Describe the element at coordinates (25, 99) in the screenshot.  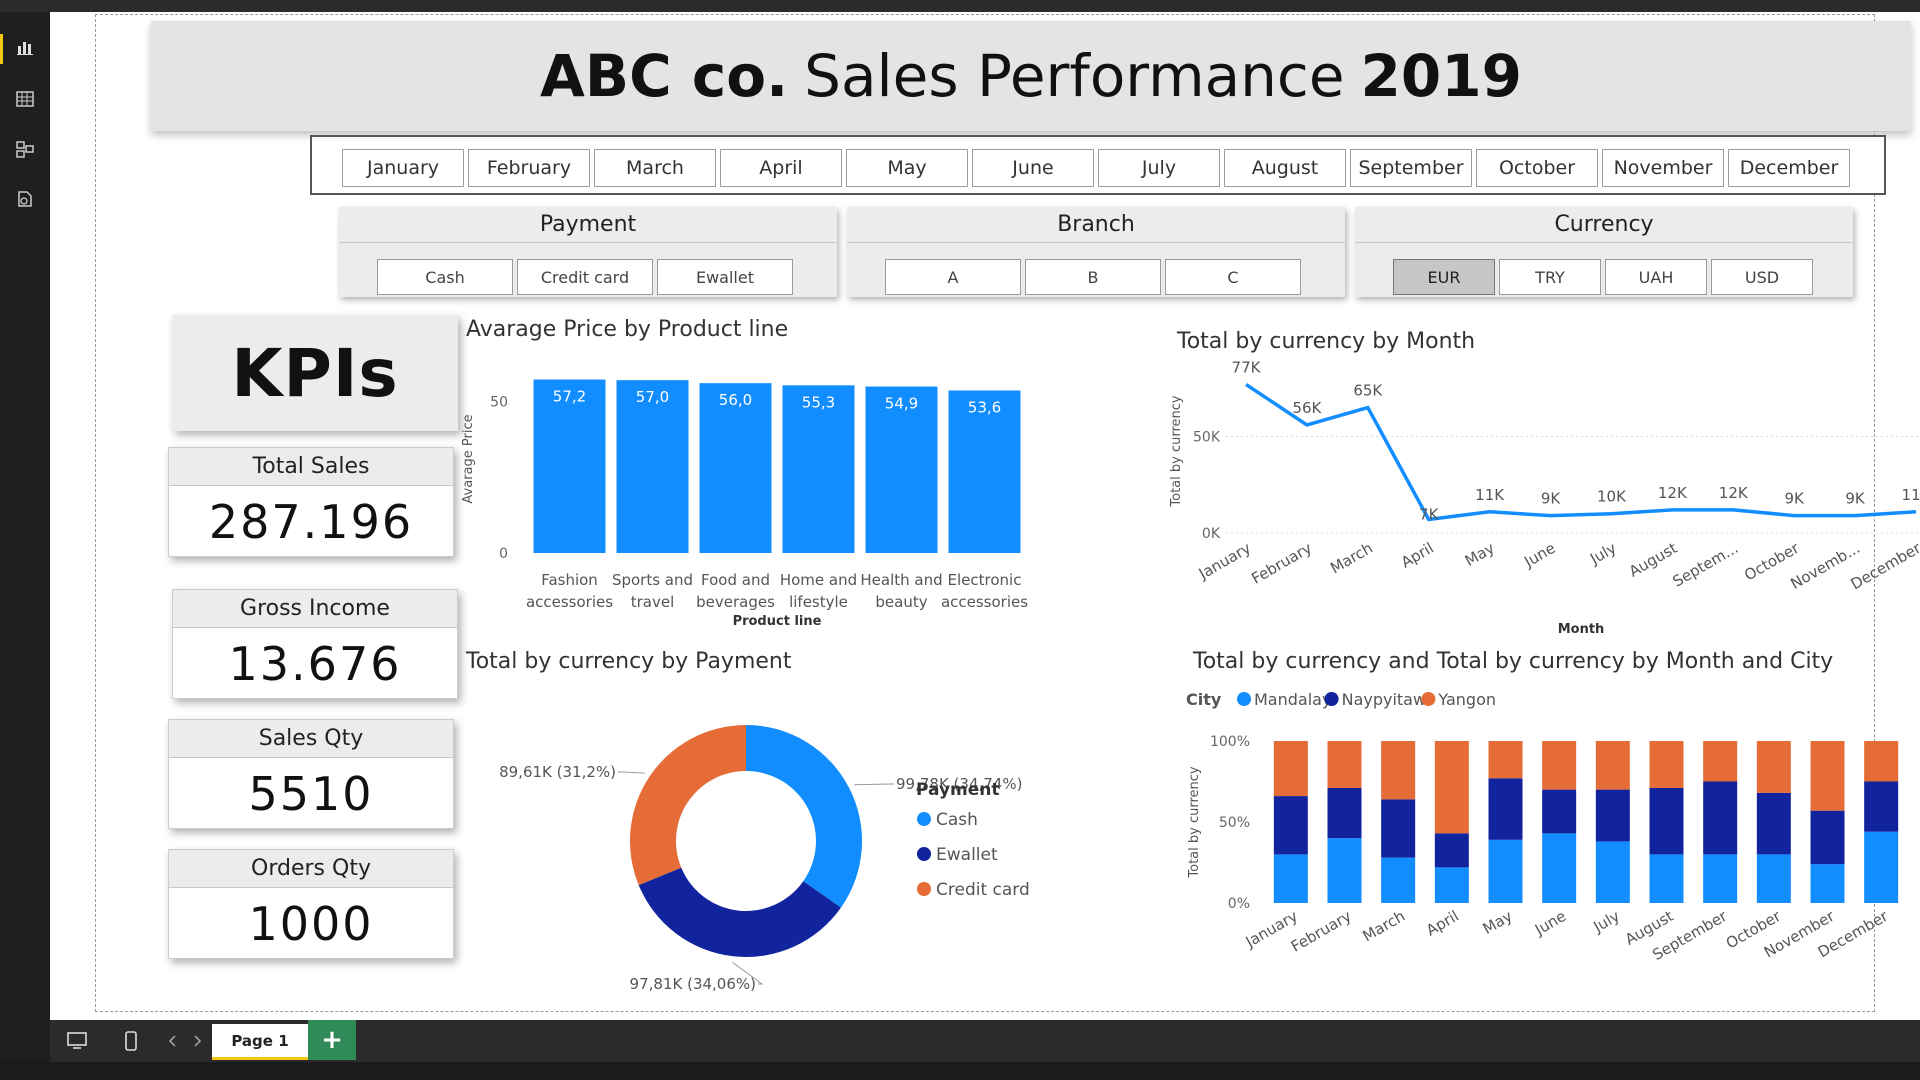
I see `data-view-icon` at that location.